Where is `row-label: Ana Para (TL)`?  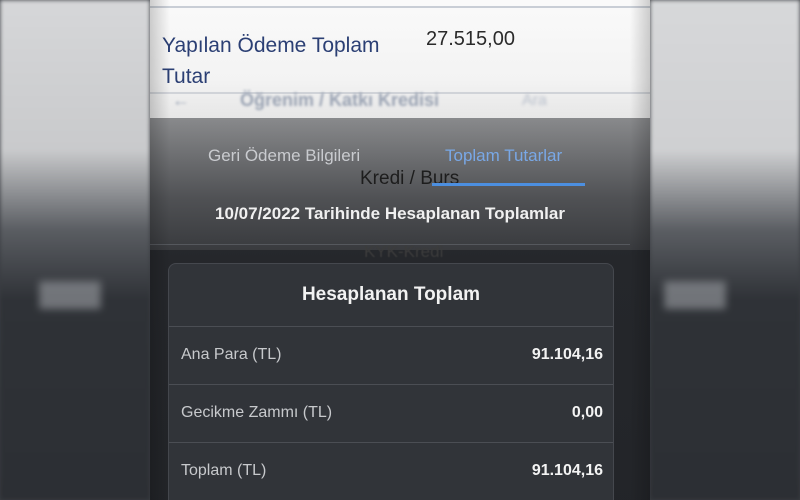 row-label: Ana Para (TL) is located at coordinates (231, 354).